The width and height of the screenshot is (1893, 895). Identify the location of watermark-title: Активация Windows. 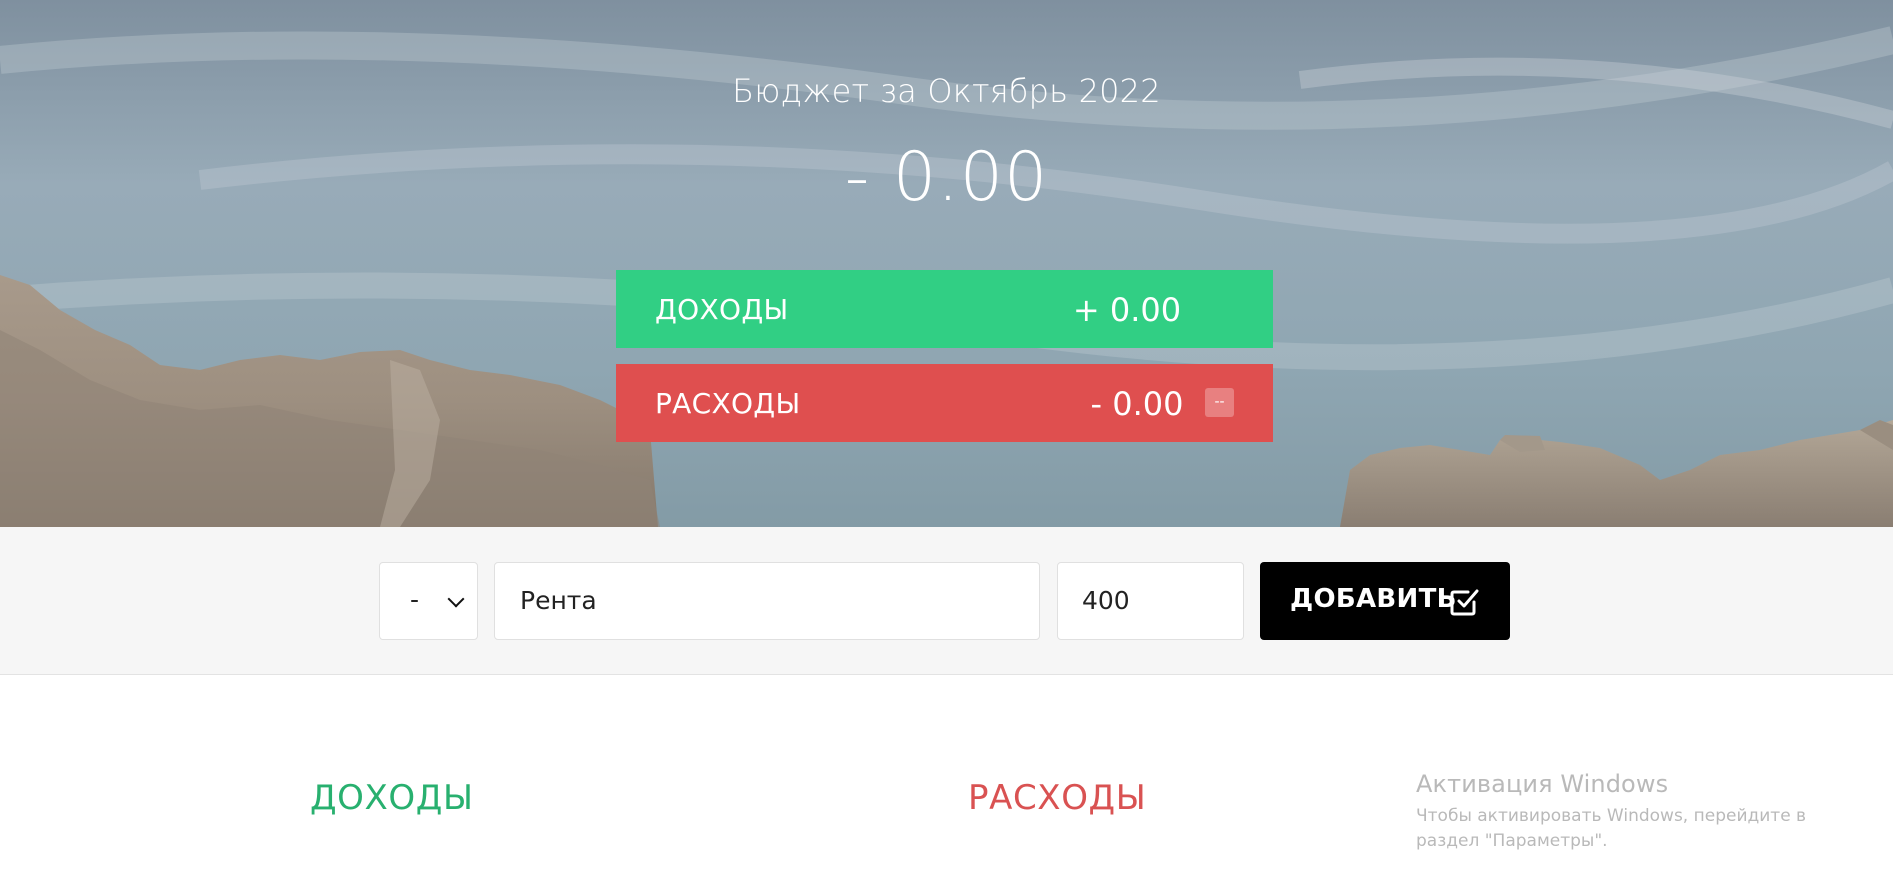
(1542, 784).